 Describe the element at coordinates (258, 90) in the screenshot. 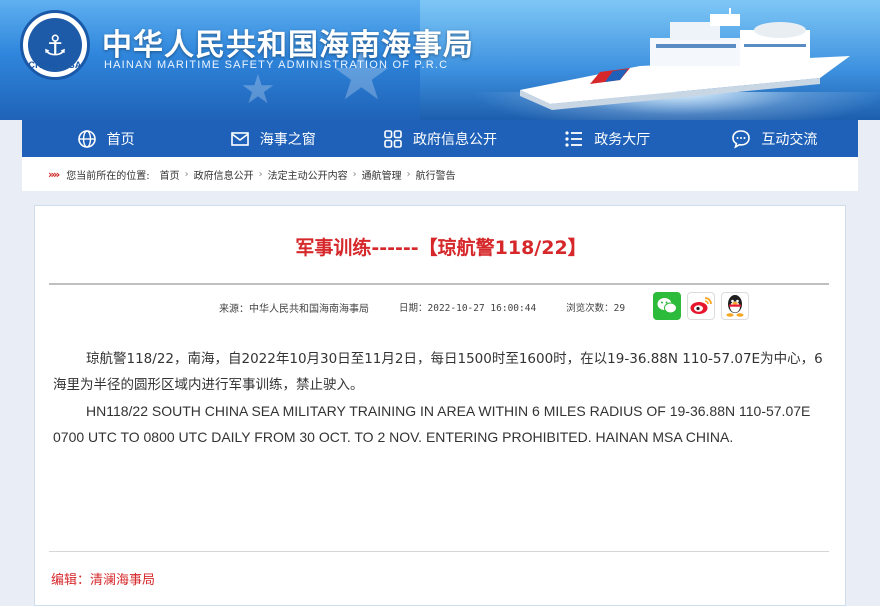

I see `star-decoration: ★` at that location.